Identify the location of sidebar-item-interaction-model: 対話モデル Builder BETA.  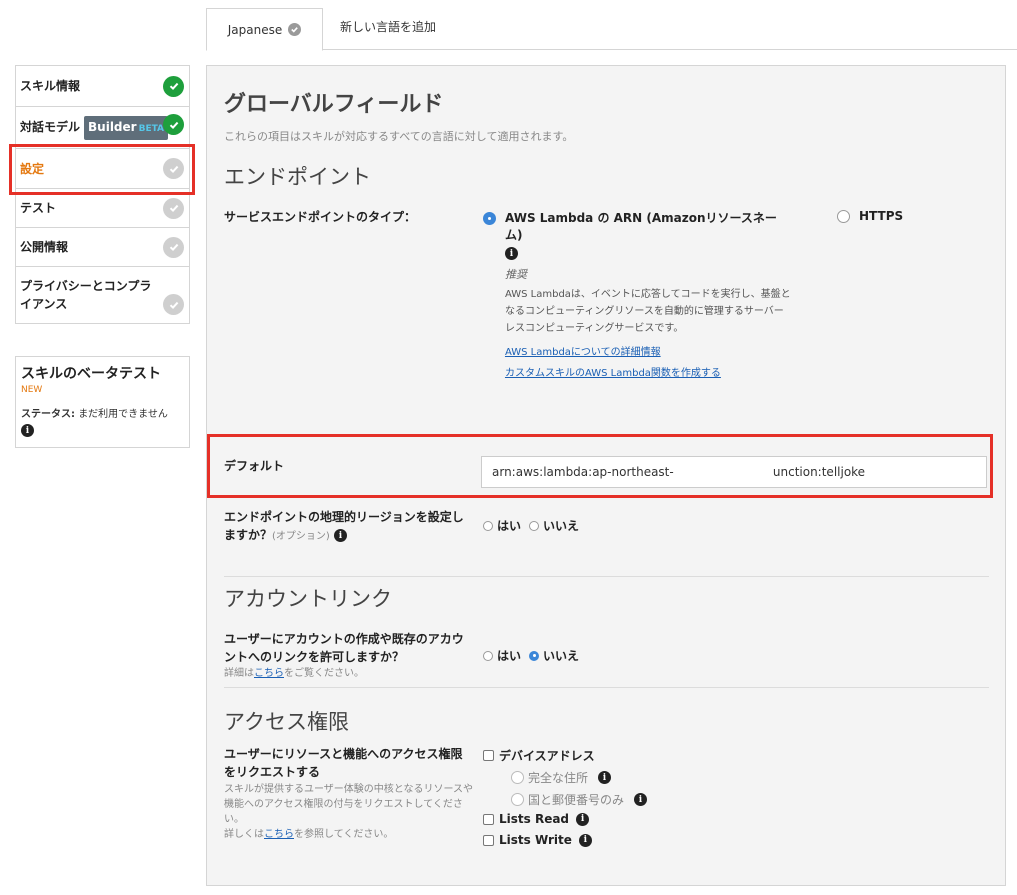
(102, 128).